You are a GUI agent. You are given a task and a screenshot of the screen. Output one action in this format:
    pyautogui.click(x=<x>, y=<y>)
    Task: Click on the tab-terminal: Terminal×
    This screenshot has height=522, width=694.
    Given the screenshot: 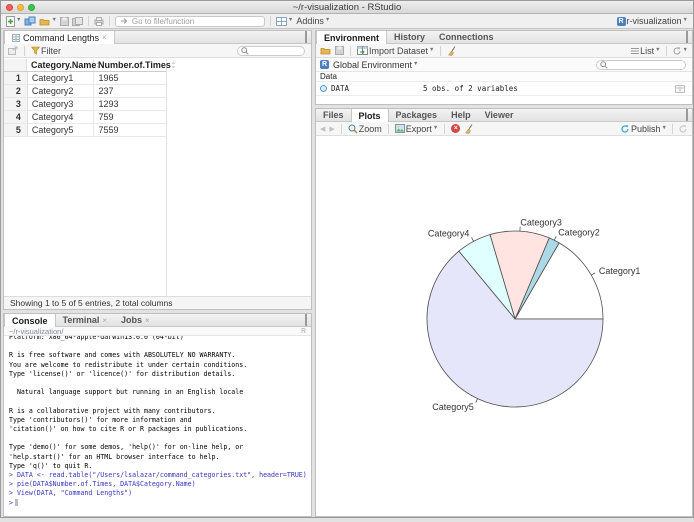 What is the action you would take?
    pyautogui.click(x=85, y=320)
    